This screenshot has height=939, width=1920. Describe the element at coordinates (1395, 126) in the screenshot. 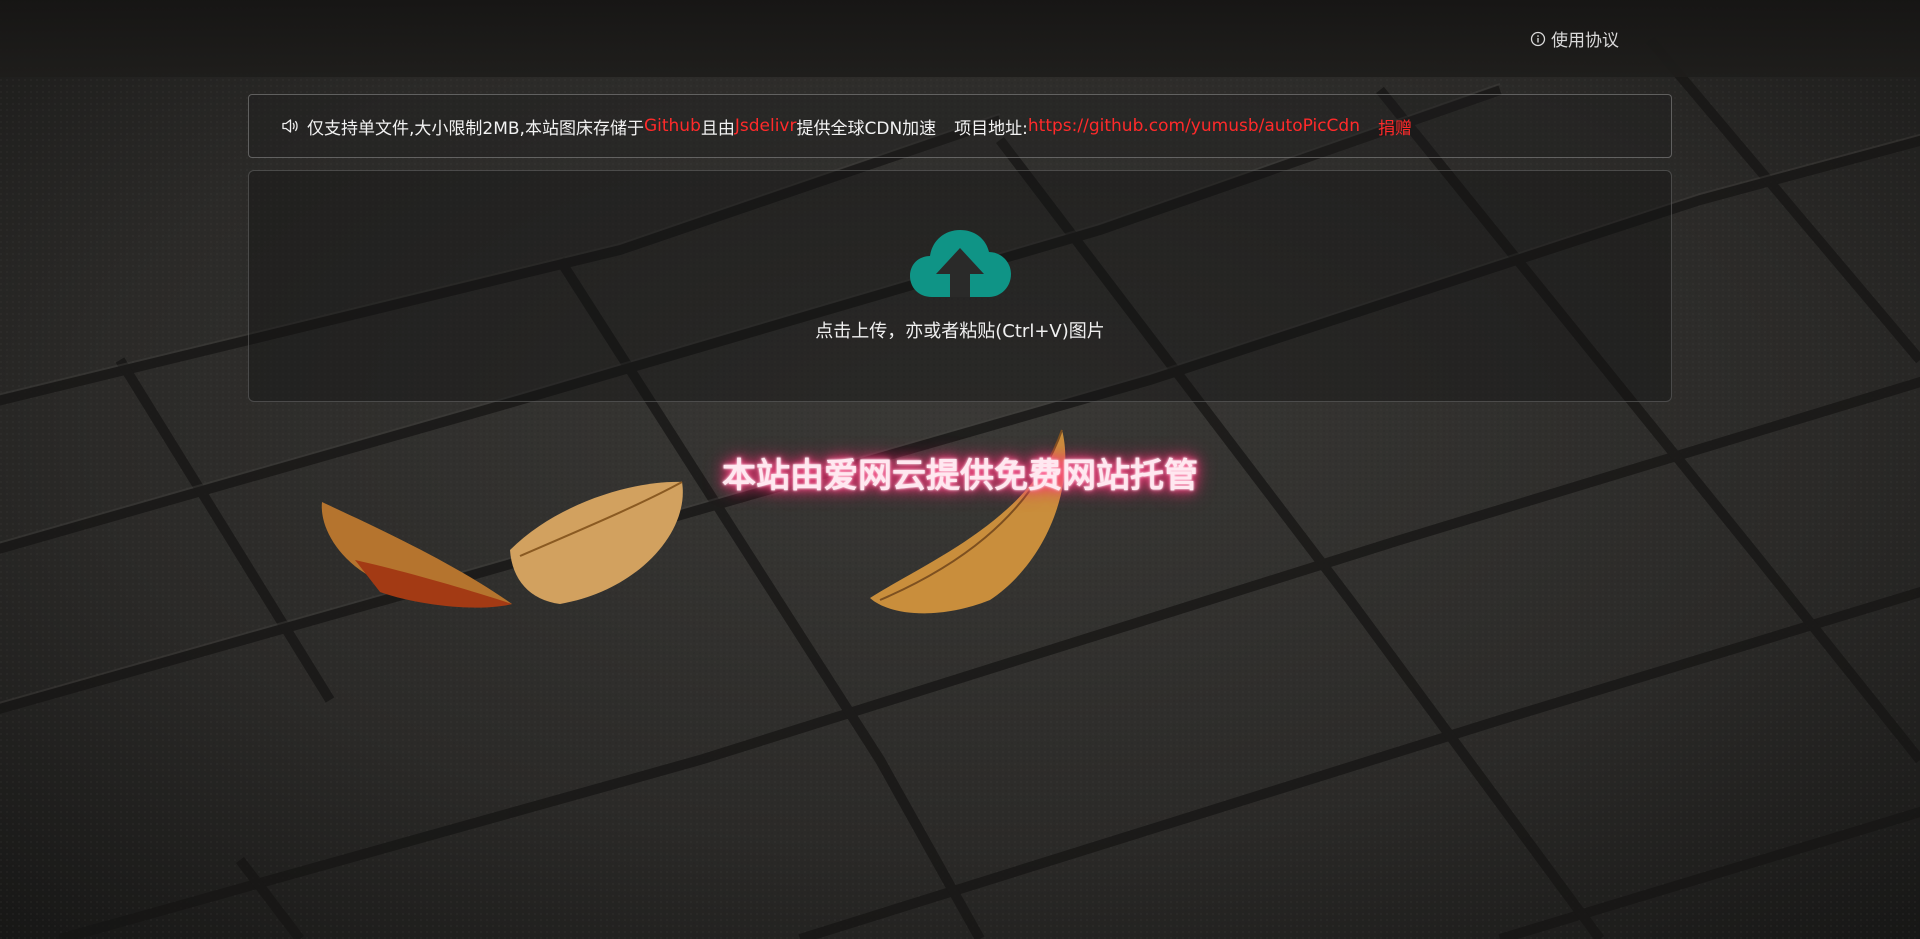

I see `donate-link: 捐赠` at that location.